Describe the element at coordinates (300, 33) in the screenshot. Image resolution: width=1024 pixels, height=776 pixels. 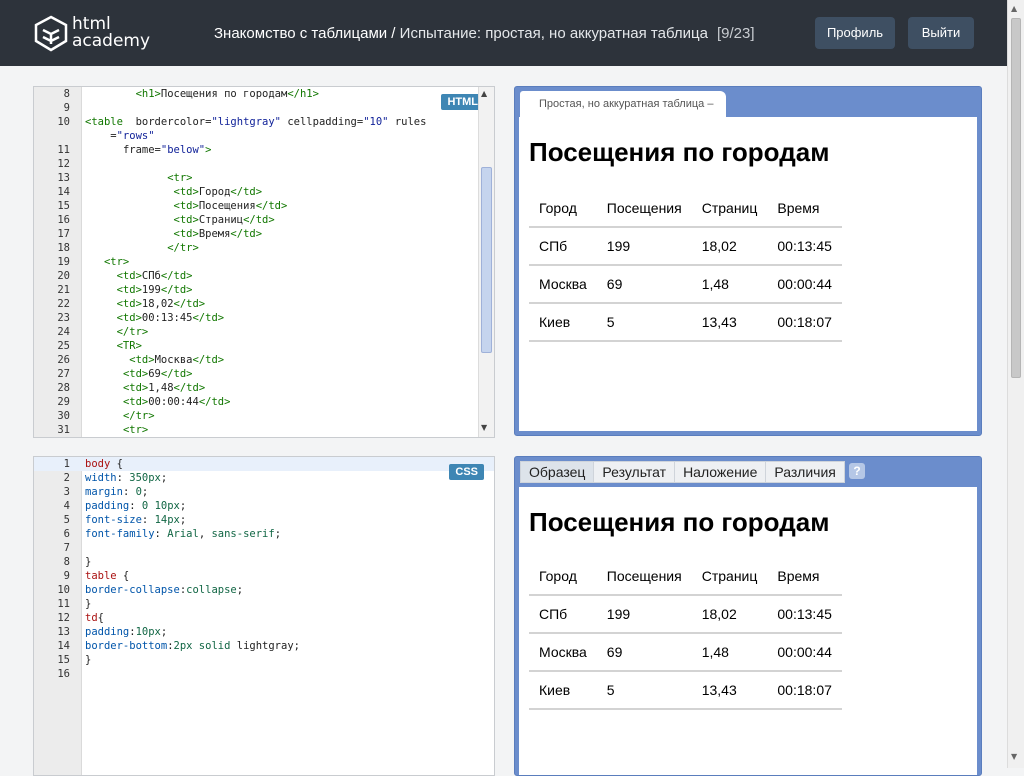
I see `course-link: Знакомство с таблицами` at that location.